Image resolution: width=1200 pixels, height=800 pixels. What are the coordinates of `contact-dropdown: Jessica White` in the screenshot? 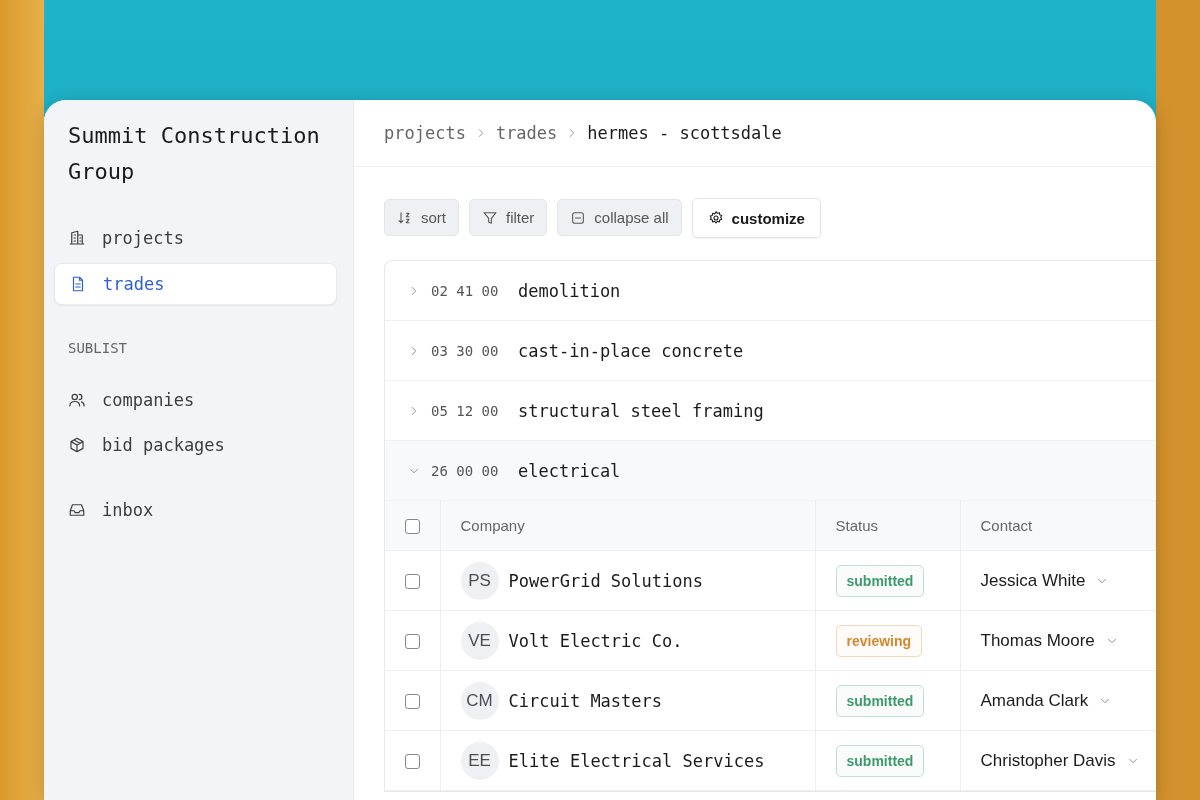 It's located at (1045, 580).